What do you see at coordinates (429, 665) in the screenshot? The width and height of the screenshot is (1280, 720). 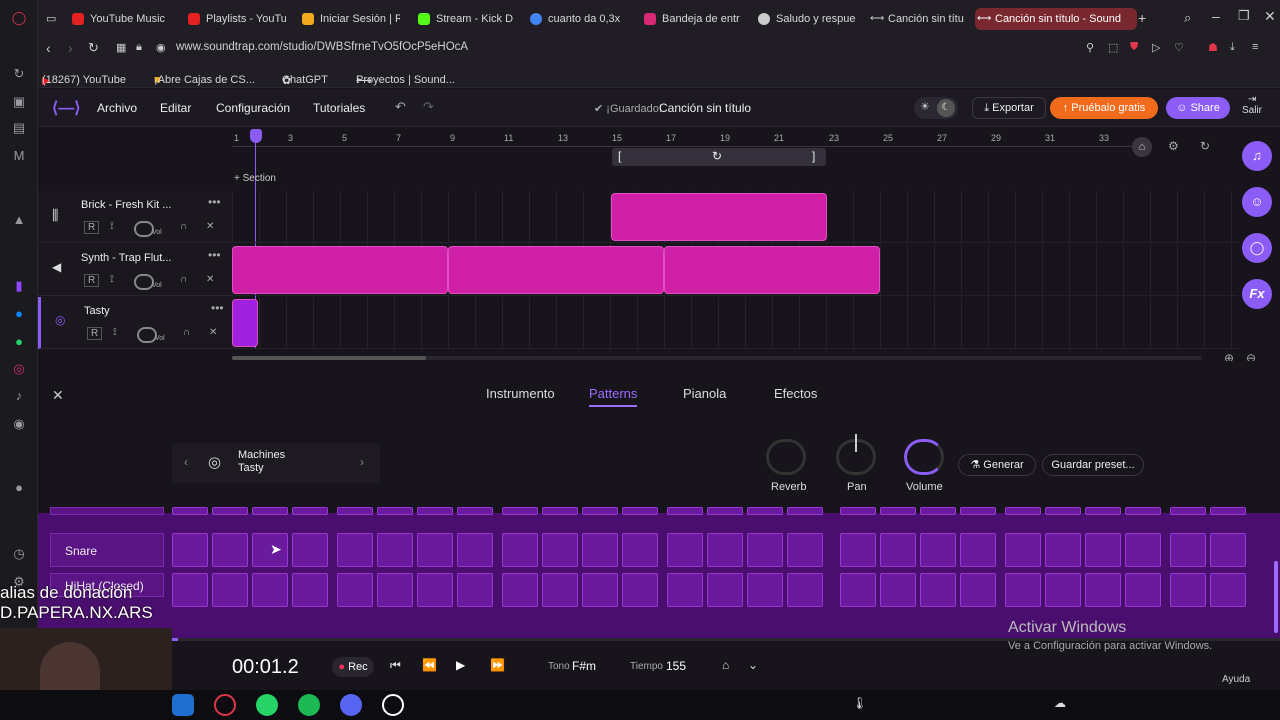 I see `rewind-icon: ⏪` at bounding box center [429, 665].